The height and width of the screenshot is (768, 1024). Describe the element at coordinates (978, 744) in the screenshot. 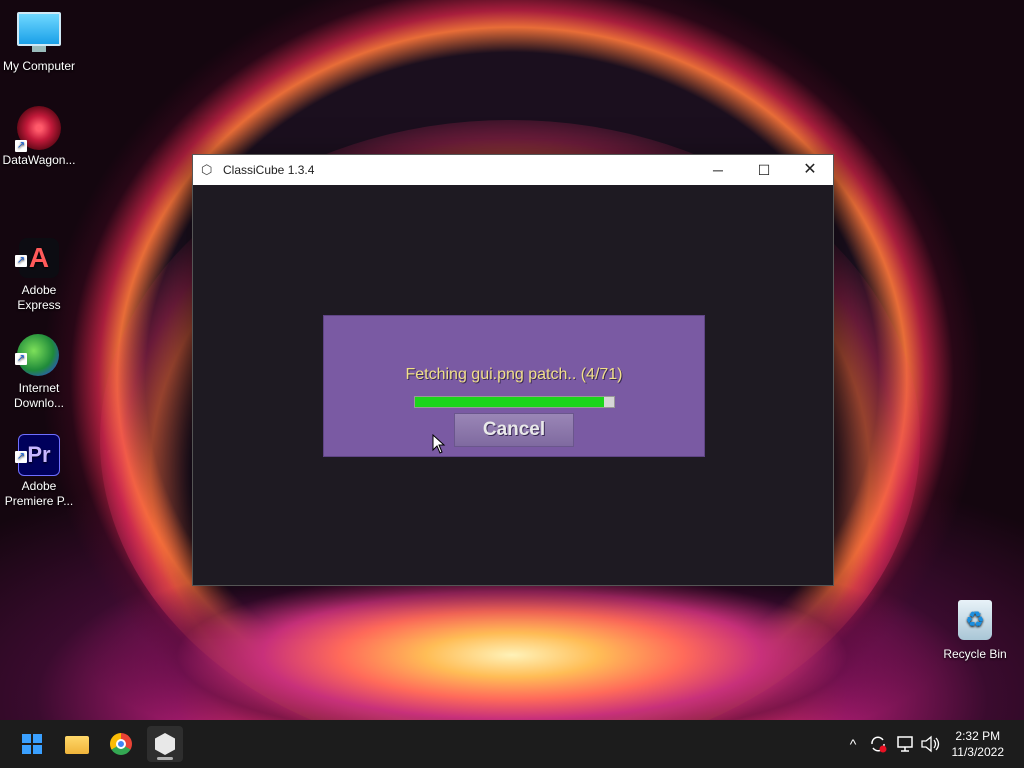

I see `clock: 2:32 PM 11/3/2022` at that location.